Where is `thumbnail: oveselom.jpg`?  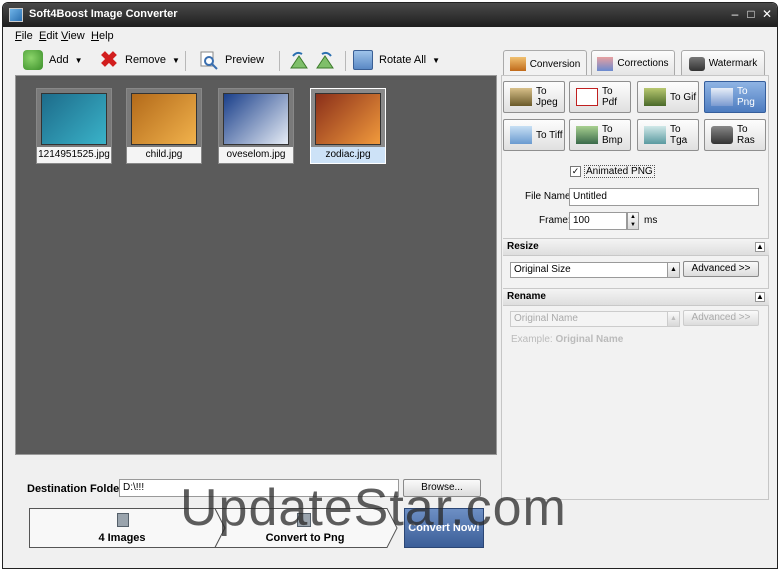 thumbnail: oveselom.jpg is located at coordinates (256, 126).